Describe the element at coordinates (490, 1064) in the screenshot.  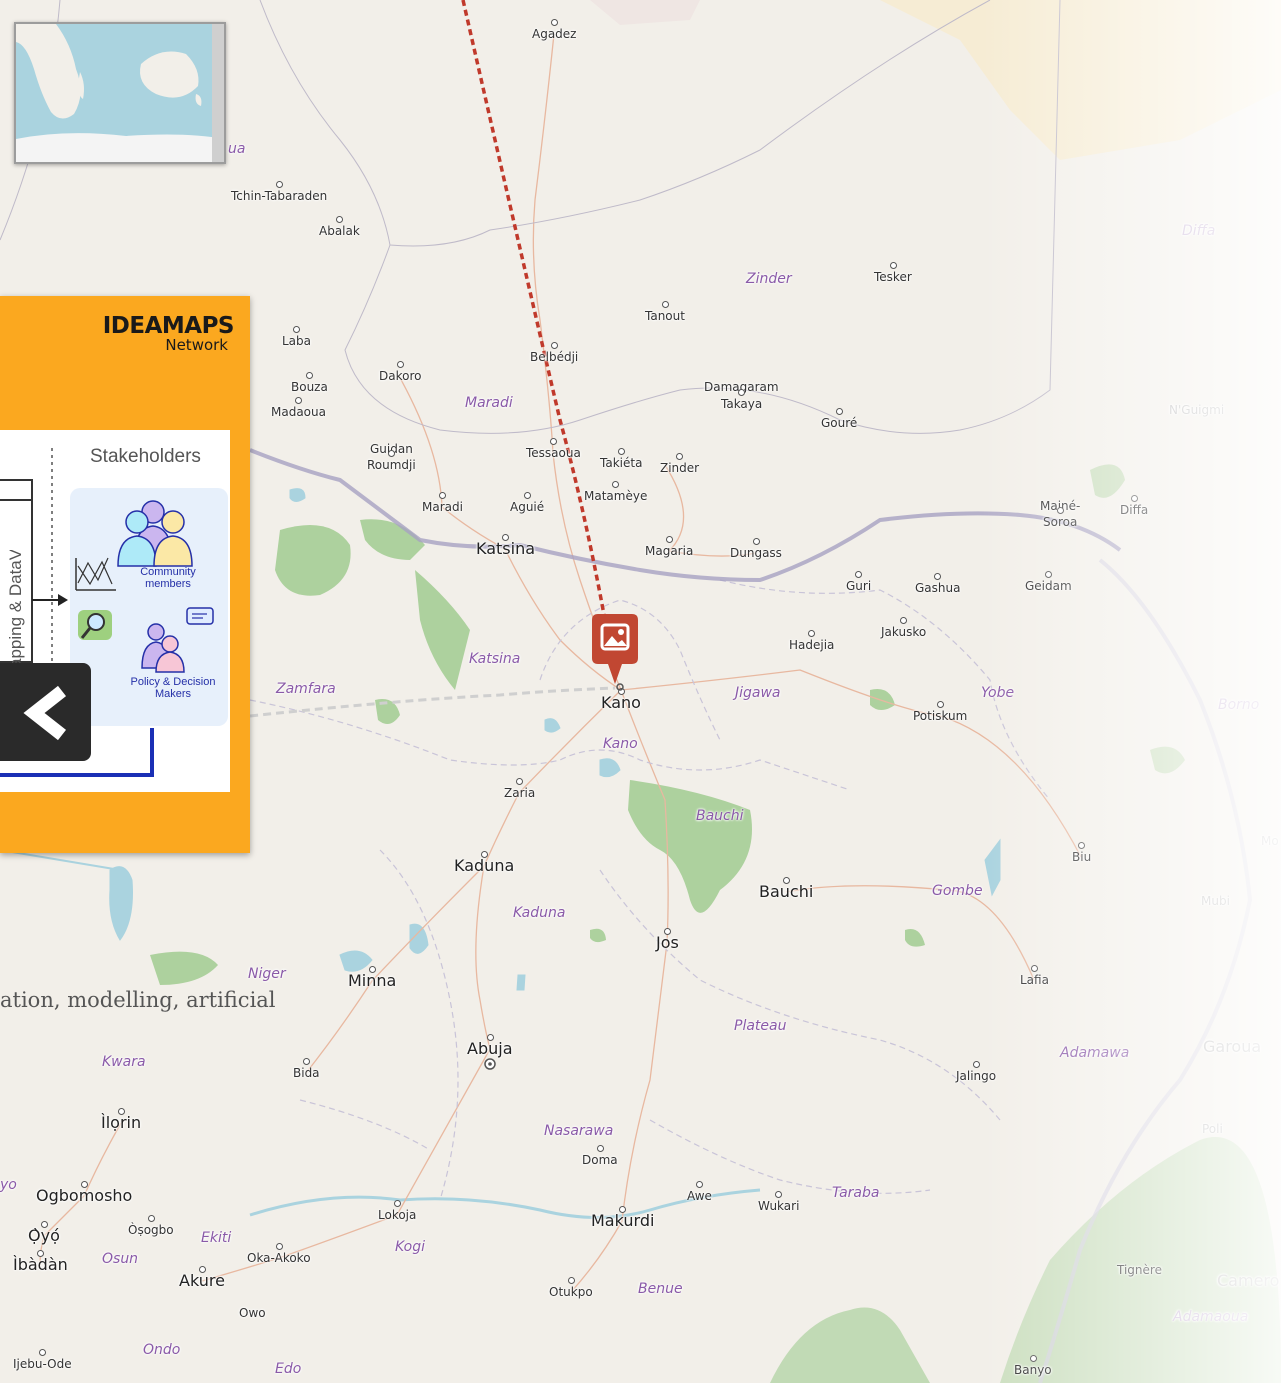
I see `capital-marker-dot` at that location.